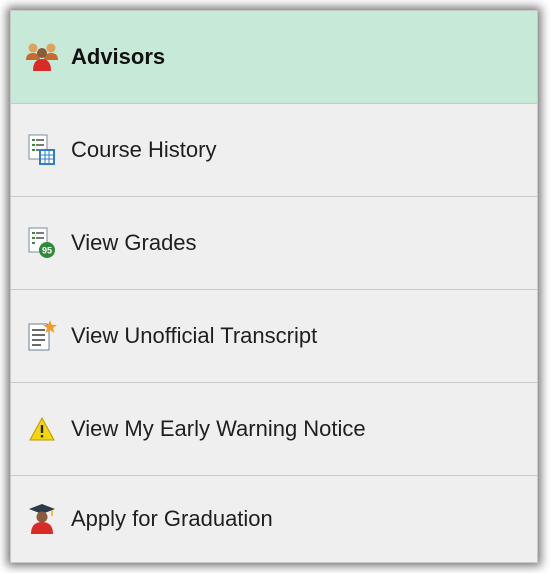 This screenshot has width=550, height=573. I want to click on graduation-icon, so click(42, 519).